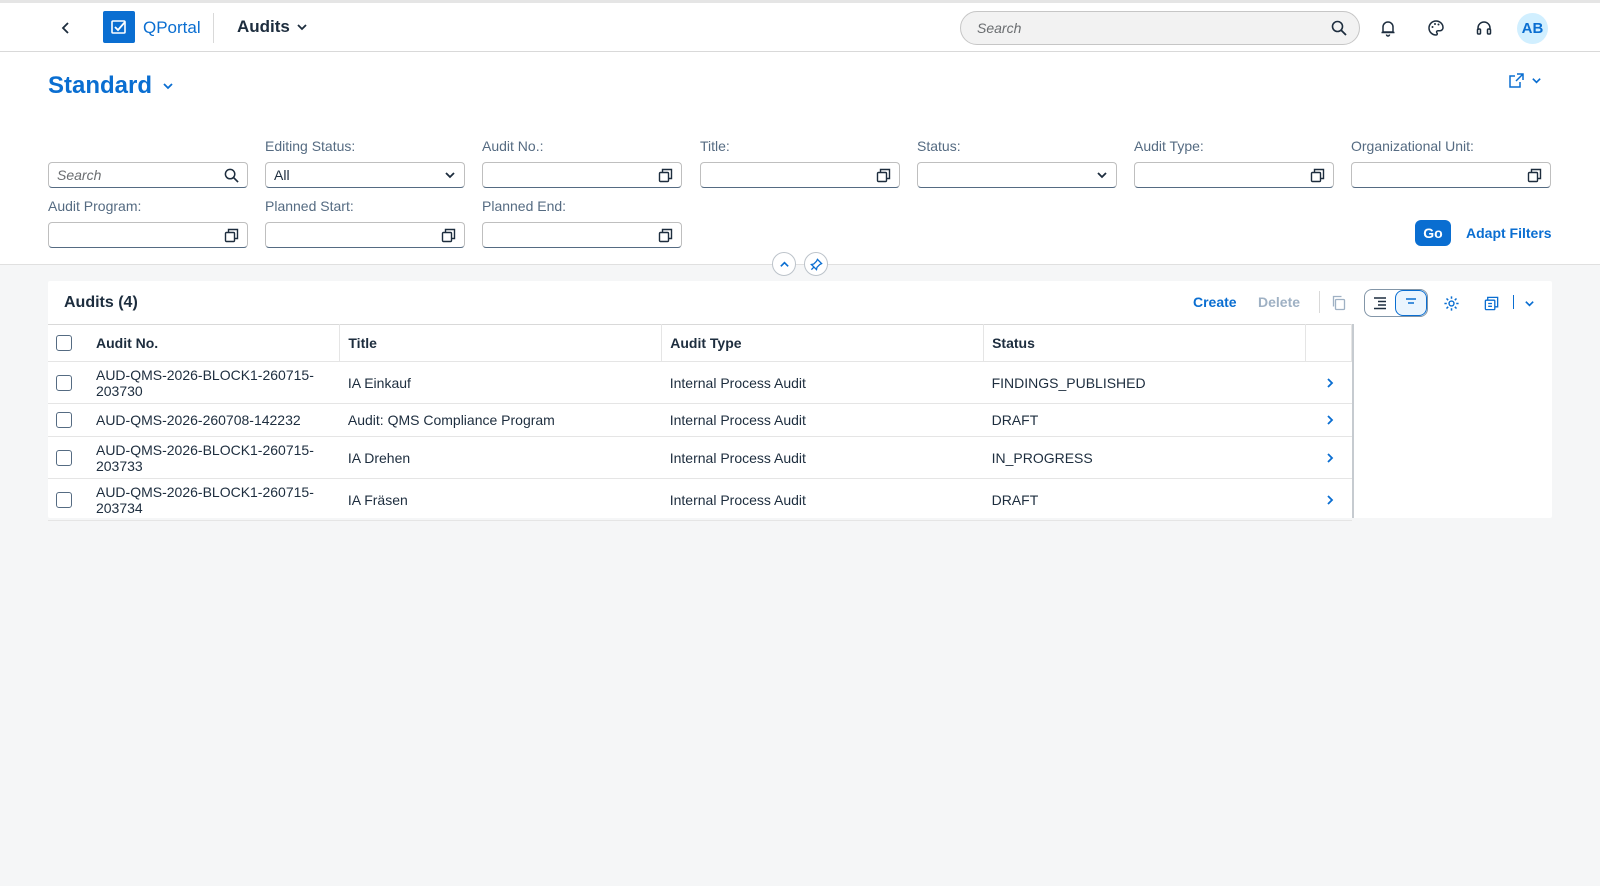 The height and width of the screenshot is (886, 1600). Describe the element at coordinates (111, 86) in the screenshot. I see `variant-selector: Standard` at that location.